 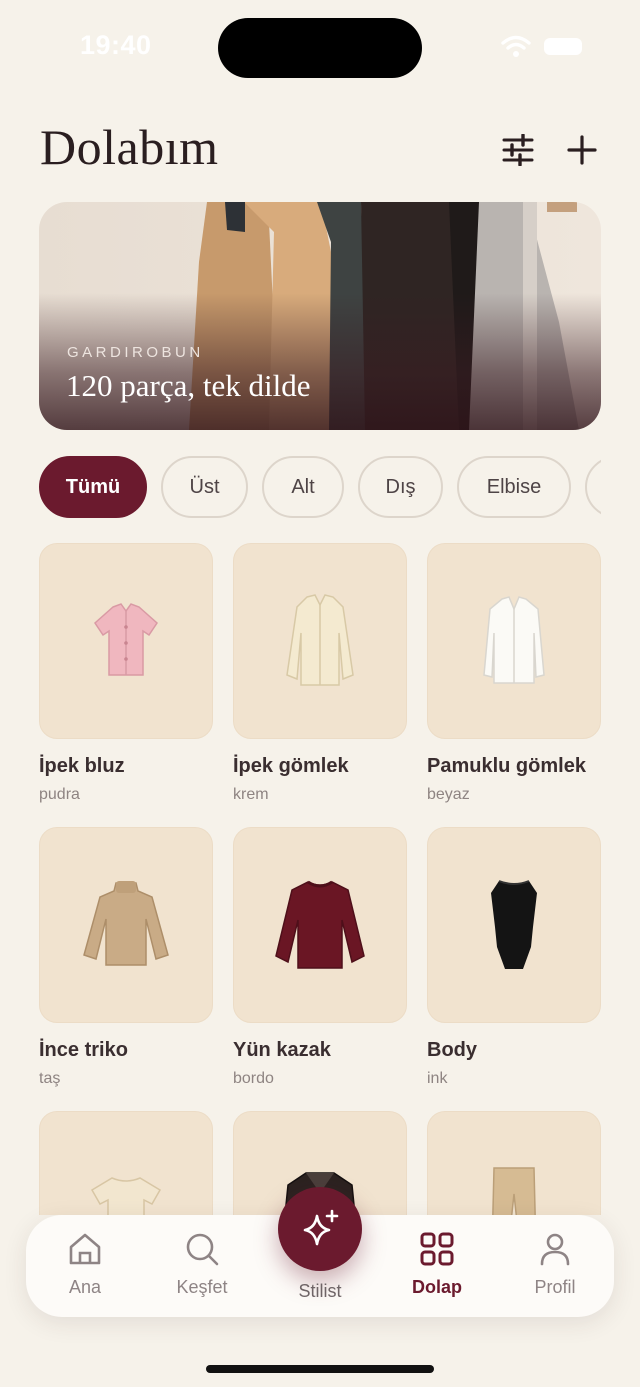 What do you see at coordinates (251, 794) in the screenshot?
I see `item-color: krem` at bounding box center [251, 794].